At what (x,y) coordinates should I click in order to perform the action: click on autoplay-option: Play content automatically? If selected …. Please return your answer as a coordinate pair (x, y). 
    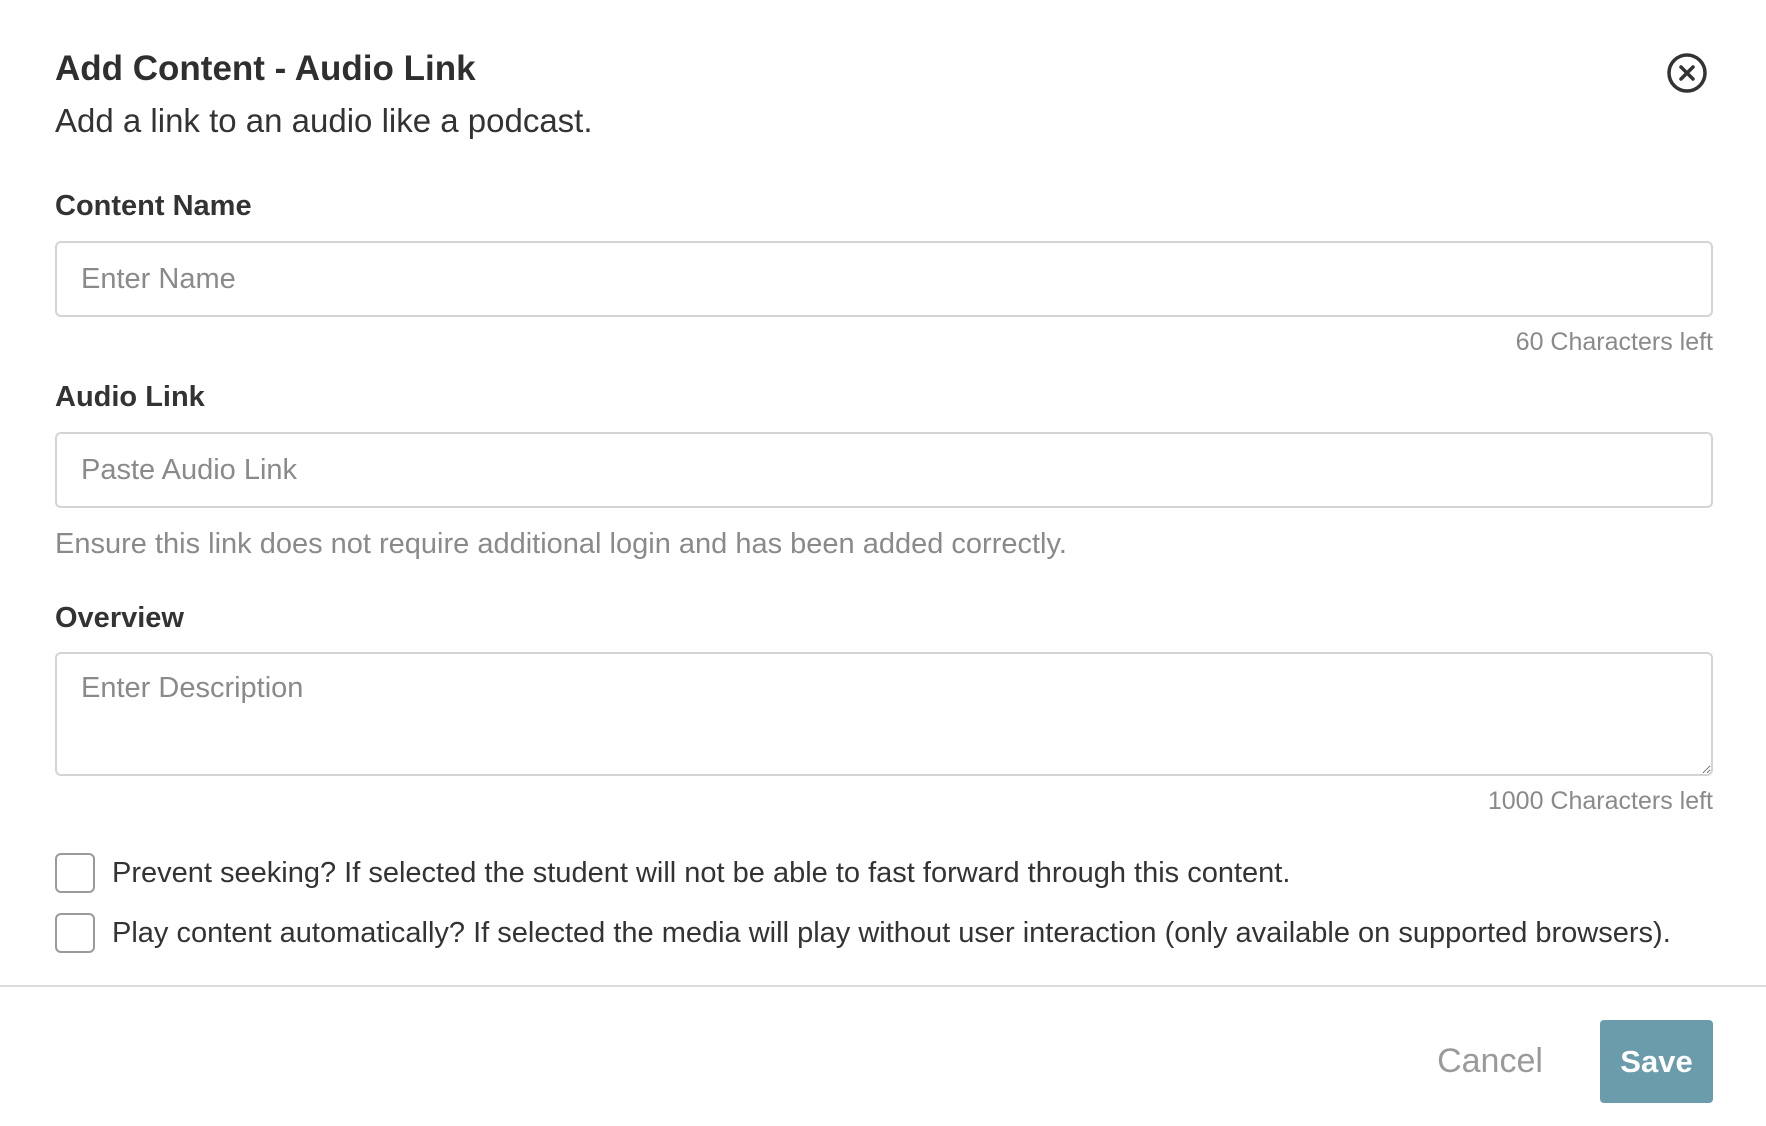
    Looking at the image, I should click on (863, 933).